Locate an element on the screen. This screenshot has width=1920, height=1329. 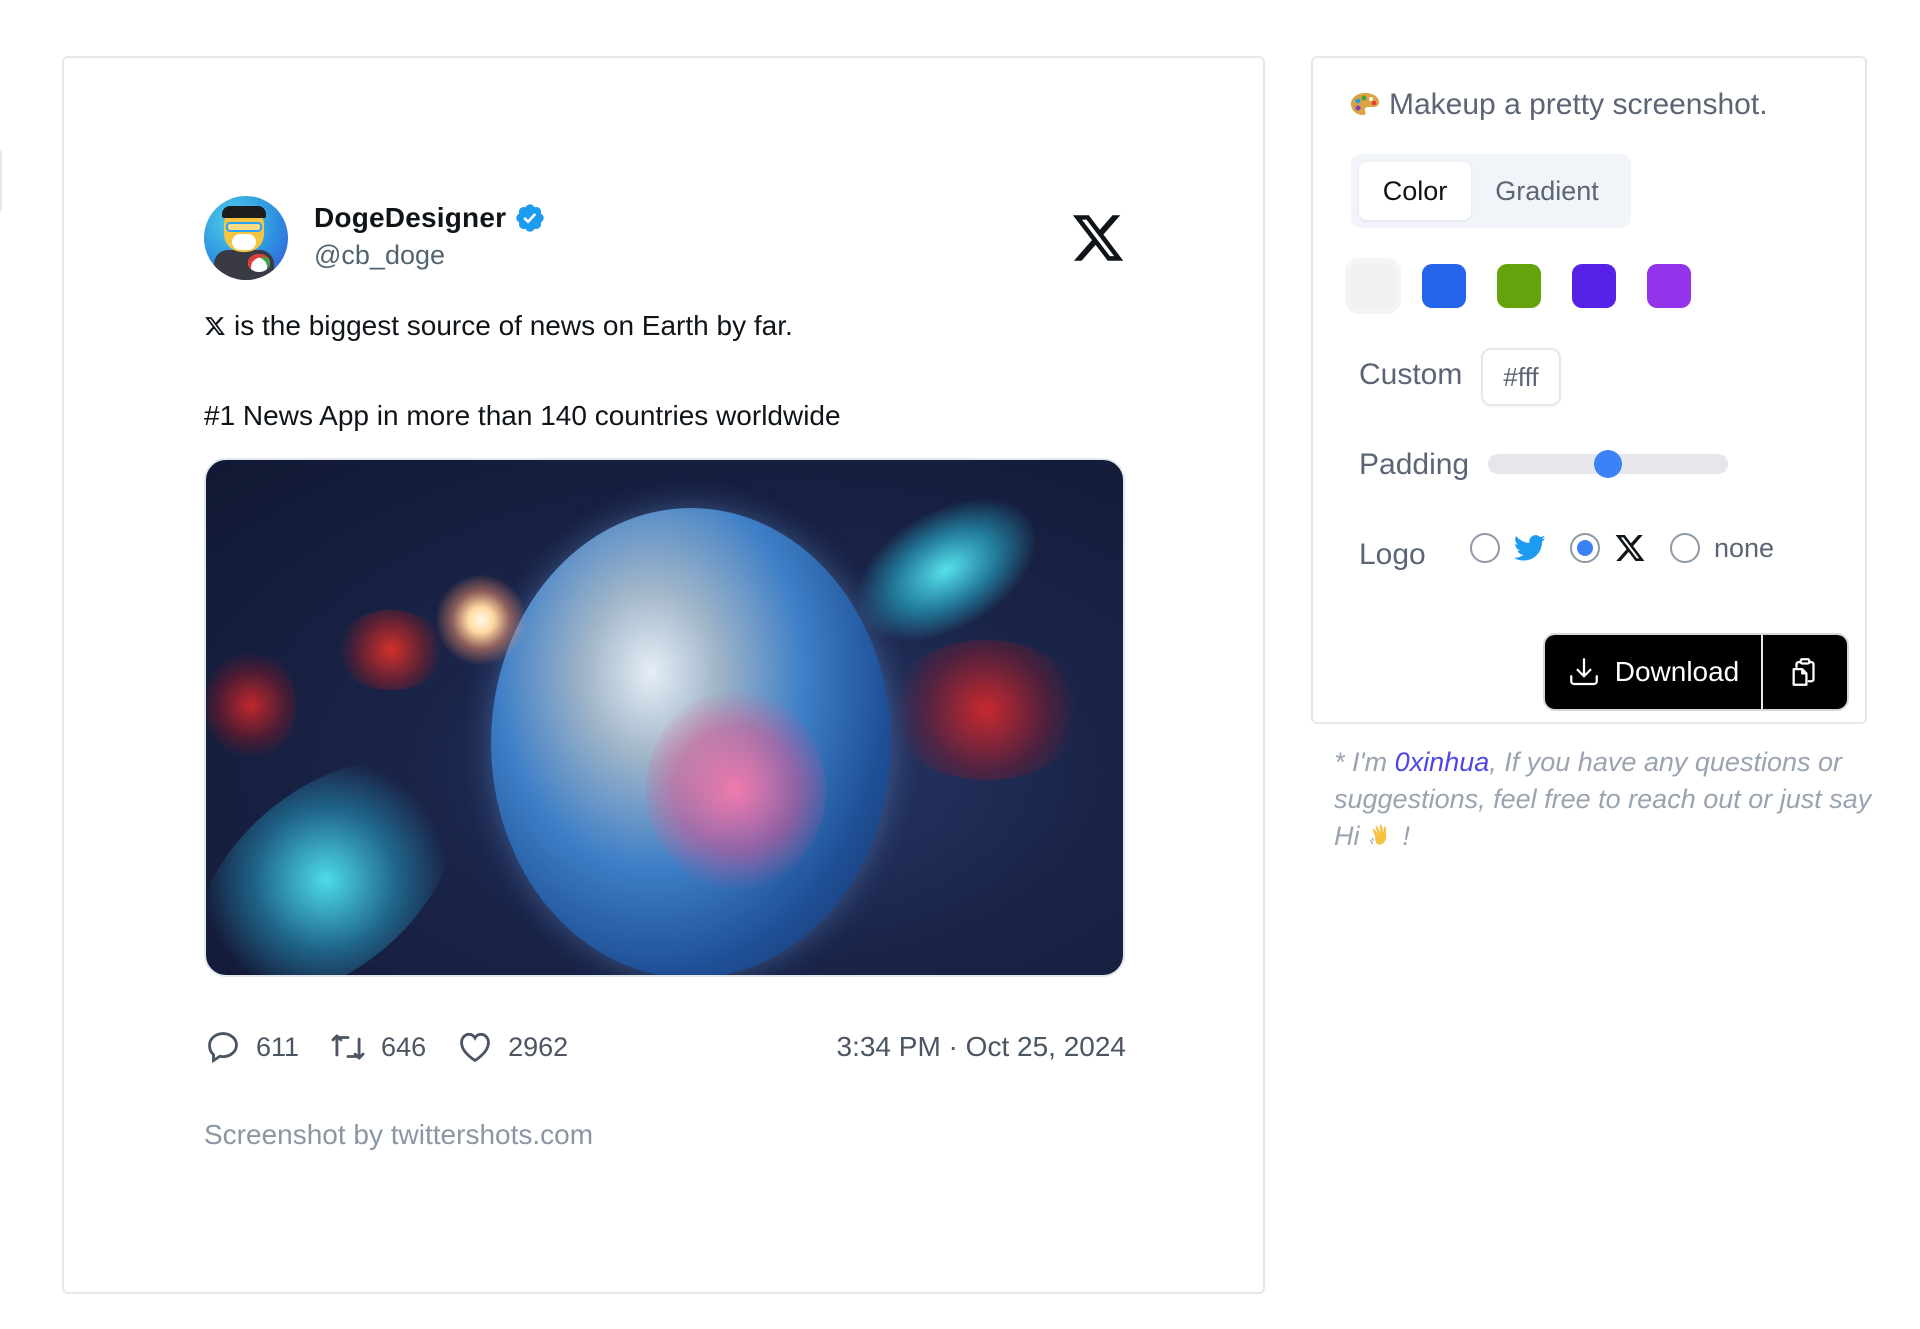
user-info: DogeDesigner @cb_doge is located at coordinates (430, 236).